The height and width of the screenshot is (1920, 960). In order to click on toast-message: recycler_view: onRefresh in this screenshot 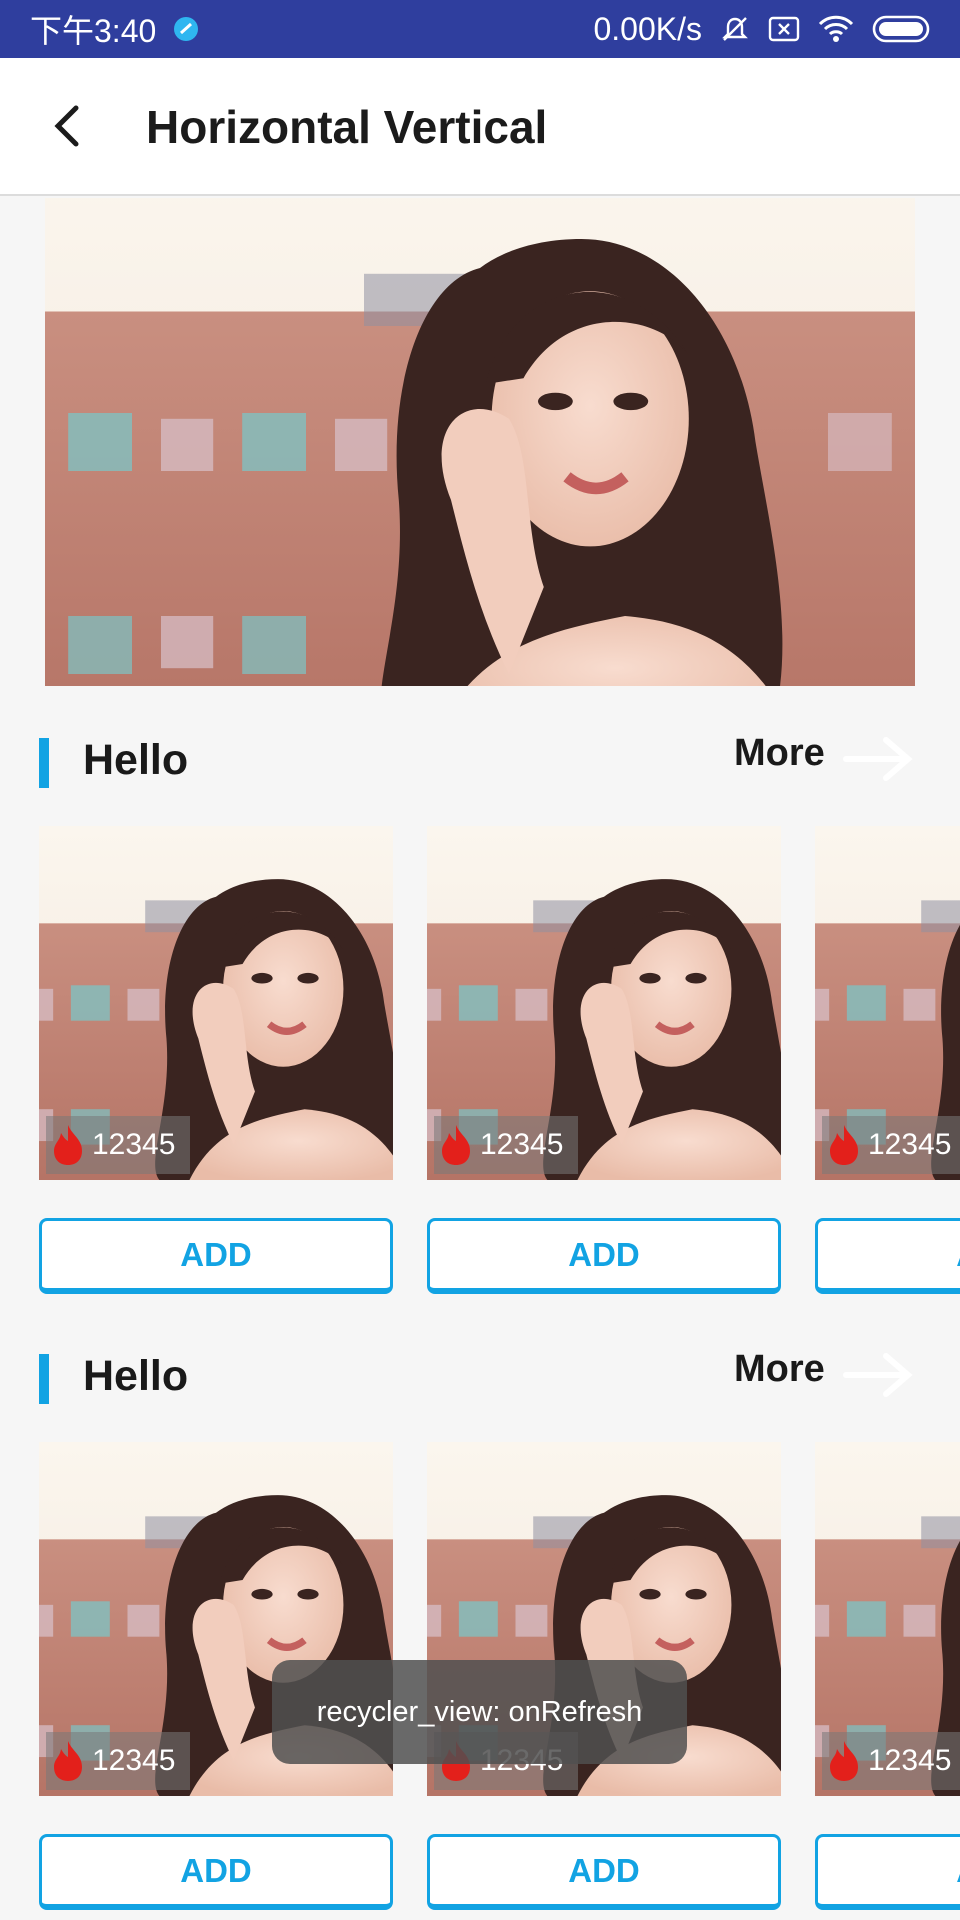, I will do `click(479, 1712)`.